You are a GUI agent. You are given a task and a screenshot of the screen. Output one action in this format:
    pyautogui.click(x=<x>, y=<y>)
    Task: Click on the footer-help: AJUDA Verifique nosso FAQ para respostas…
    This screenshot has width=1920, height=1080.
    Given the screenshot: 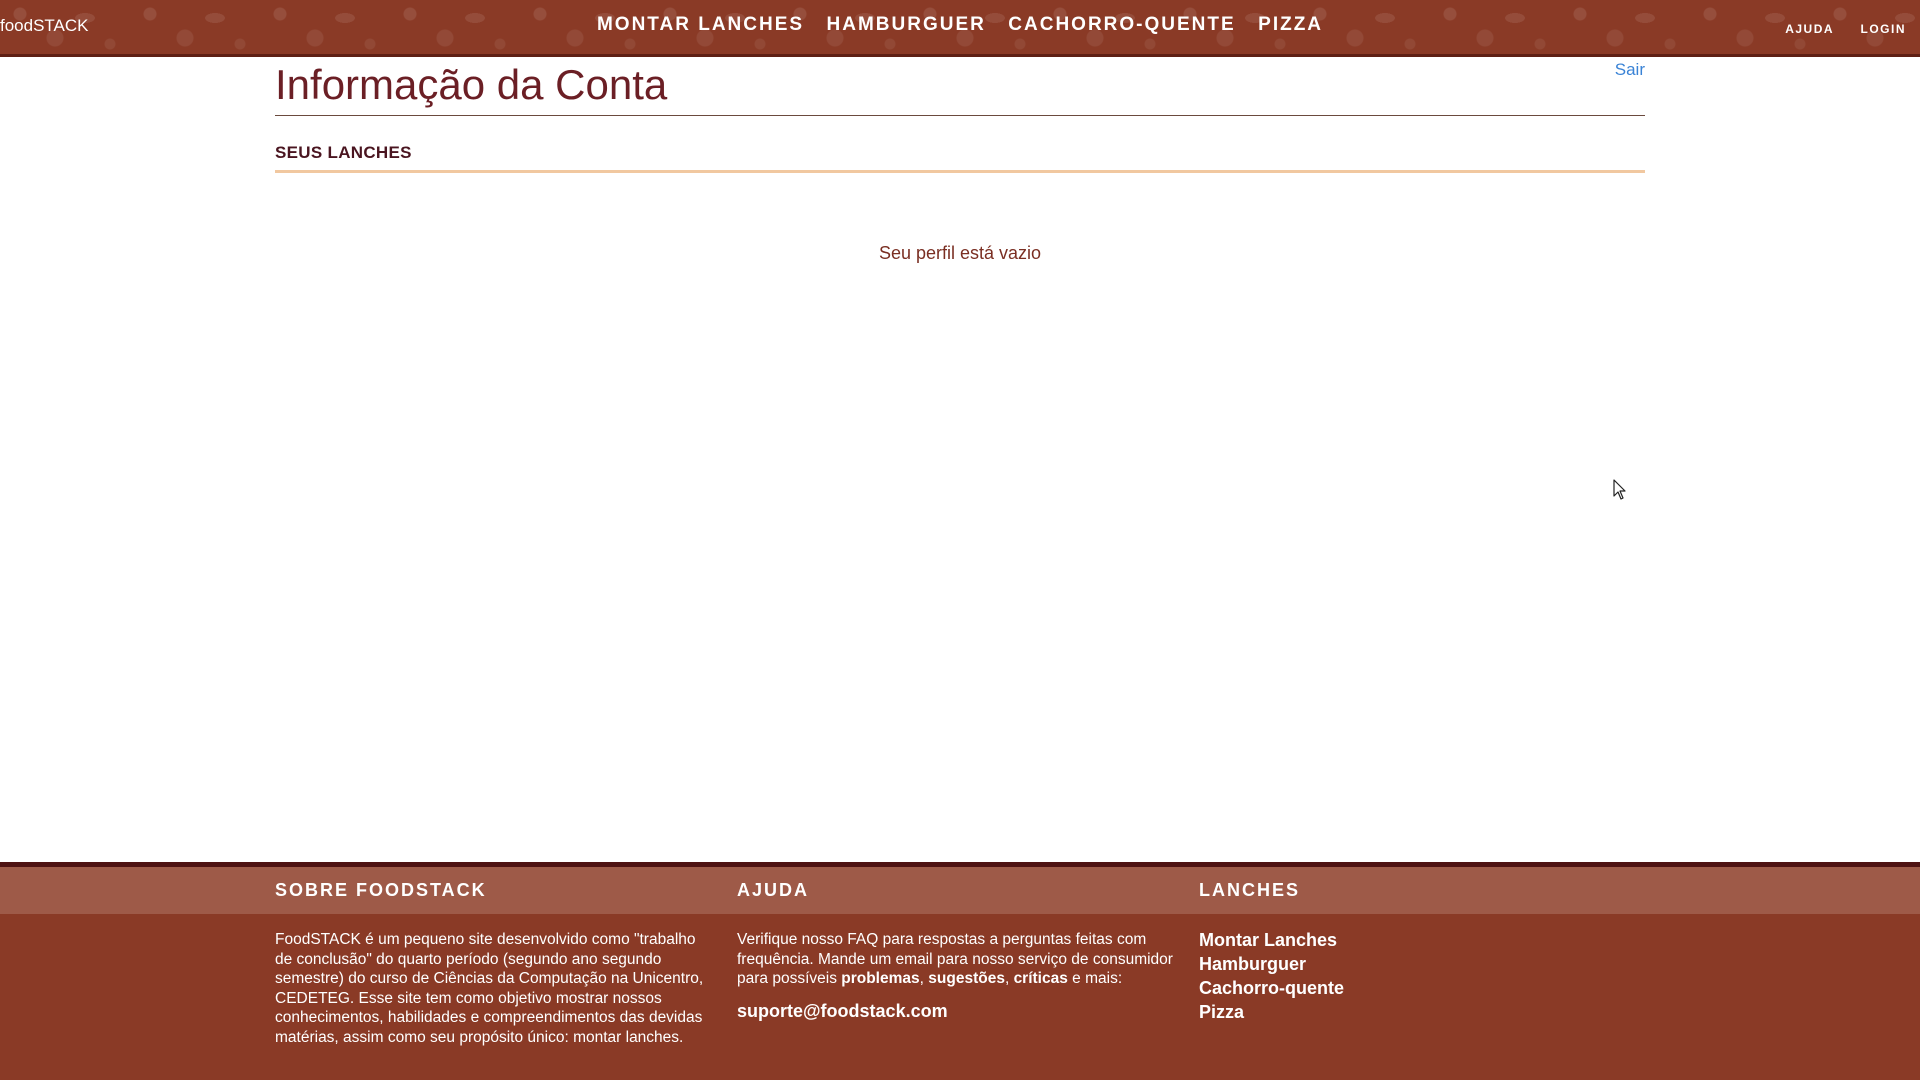 What is the action you would take?
    pyautogui.click(x=957, y=944)
    